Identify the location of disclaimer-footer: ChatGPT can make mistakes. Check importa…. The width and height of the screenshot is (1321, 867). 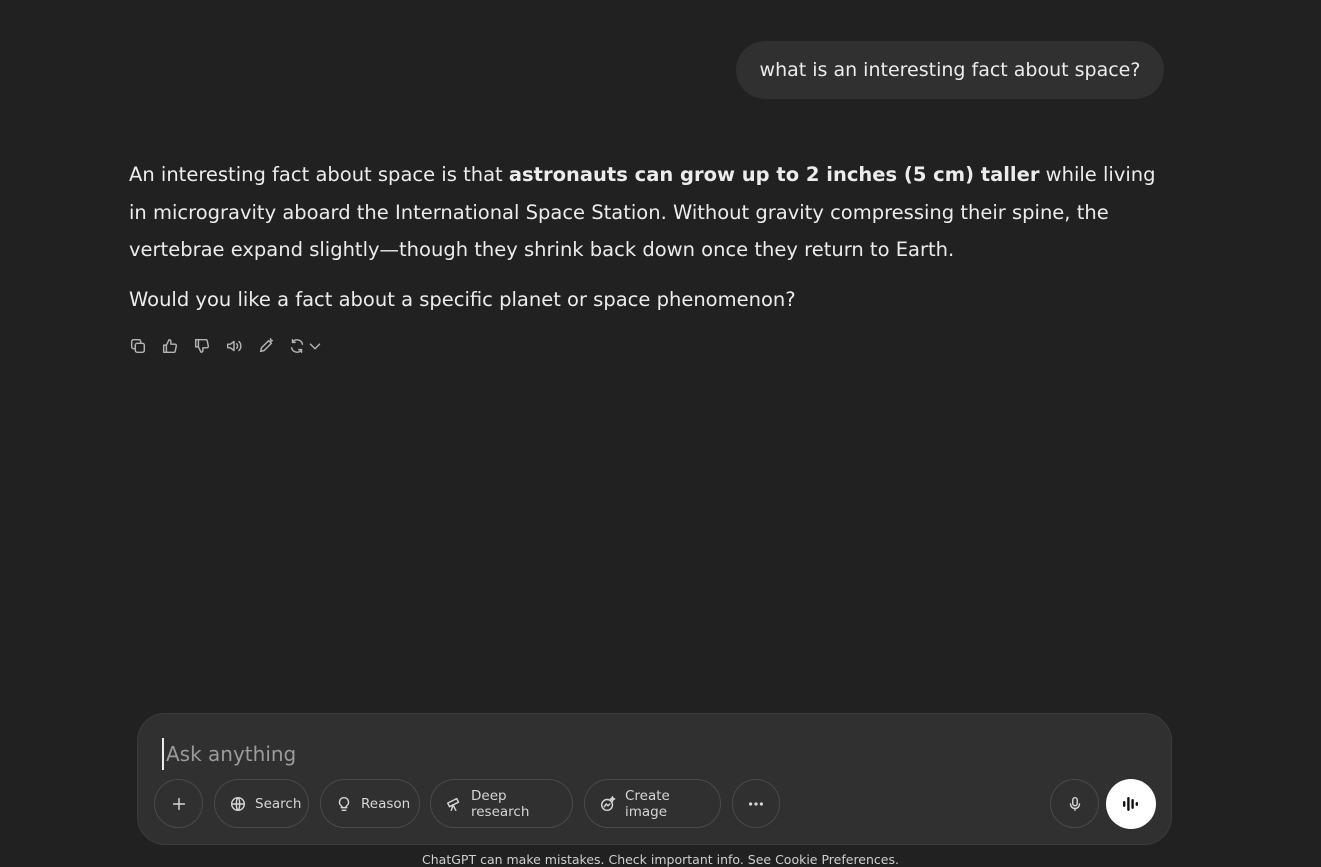
(660, 859).